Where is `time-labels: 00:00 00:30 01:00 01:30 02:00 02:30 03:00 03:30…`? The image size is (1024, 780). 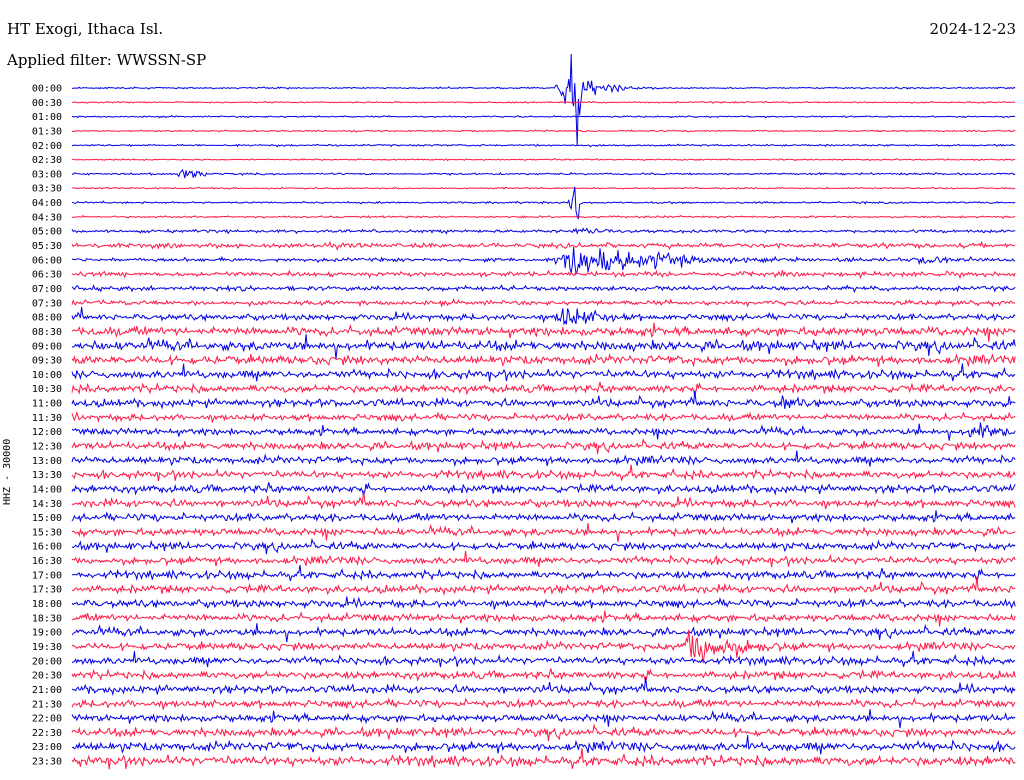 time-labels: 00:00 00:30 01:00 01:30 02:00 02:30 03:00 03:30… is located at coordinates (47, 426).